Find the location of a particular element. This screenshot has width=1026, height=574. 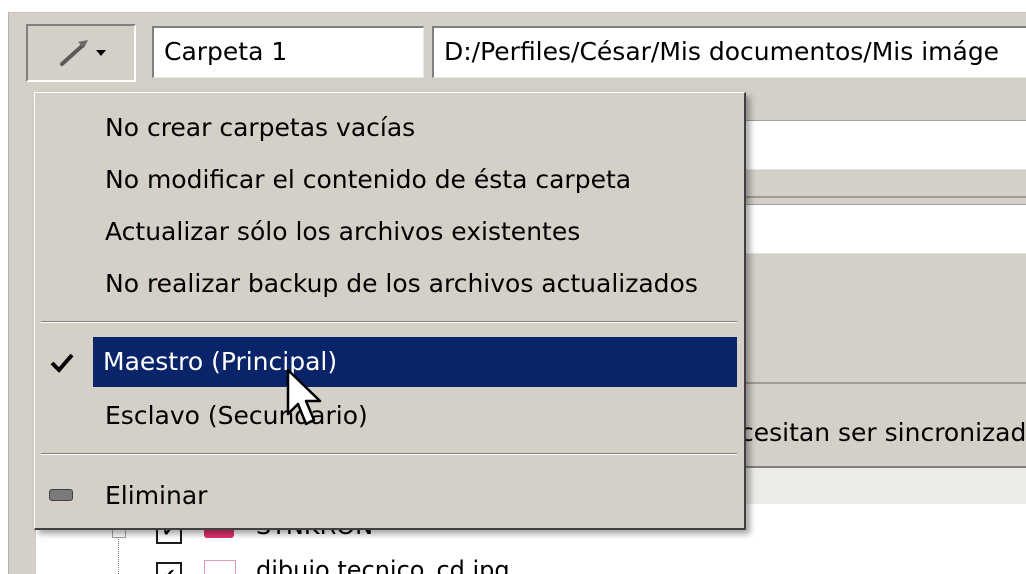

image-file-icon is located at coordinates (220, 567).